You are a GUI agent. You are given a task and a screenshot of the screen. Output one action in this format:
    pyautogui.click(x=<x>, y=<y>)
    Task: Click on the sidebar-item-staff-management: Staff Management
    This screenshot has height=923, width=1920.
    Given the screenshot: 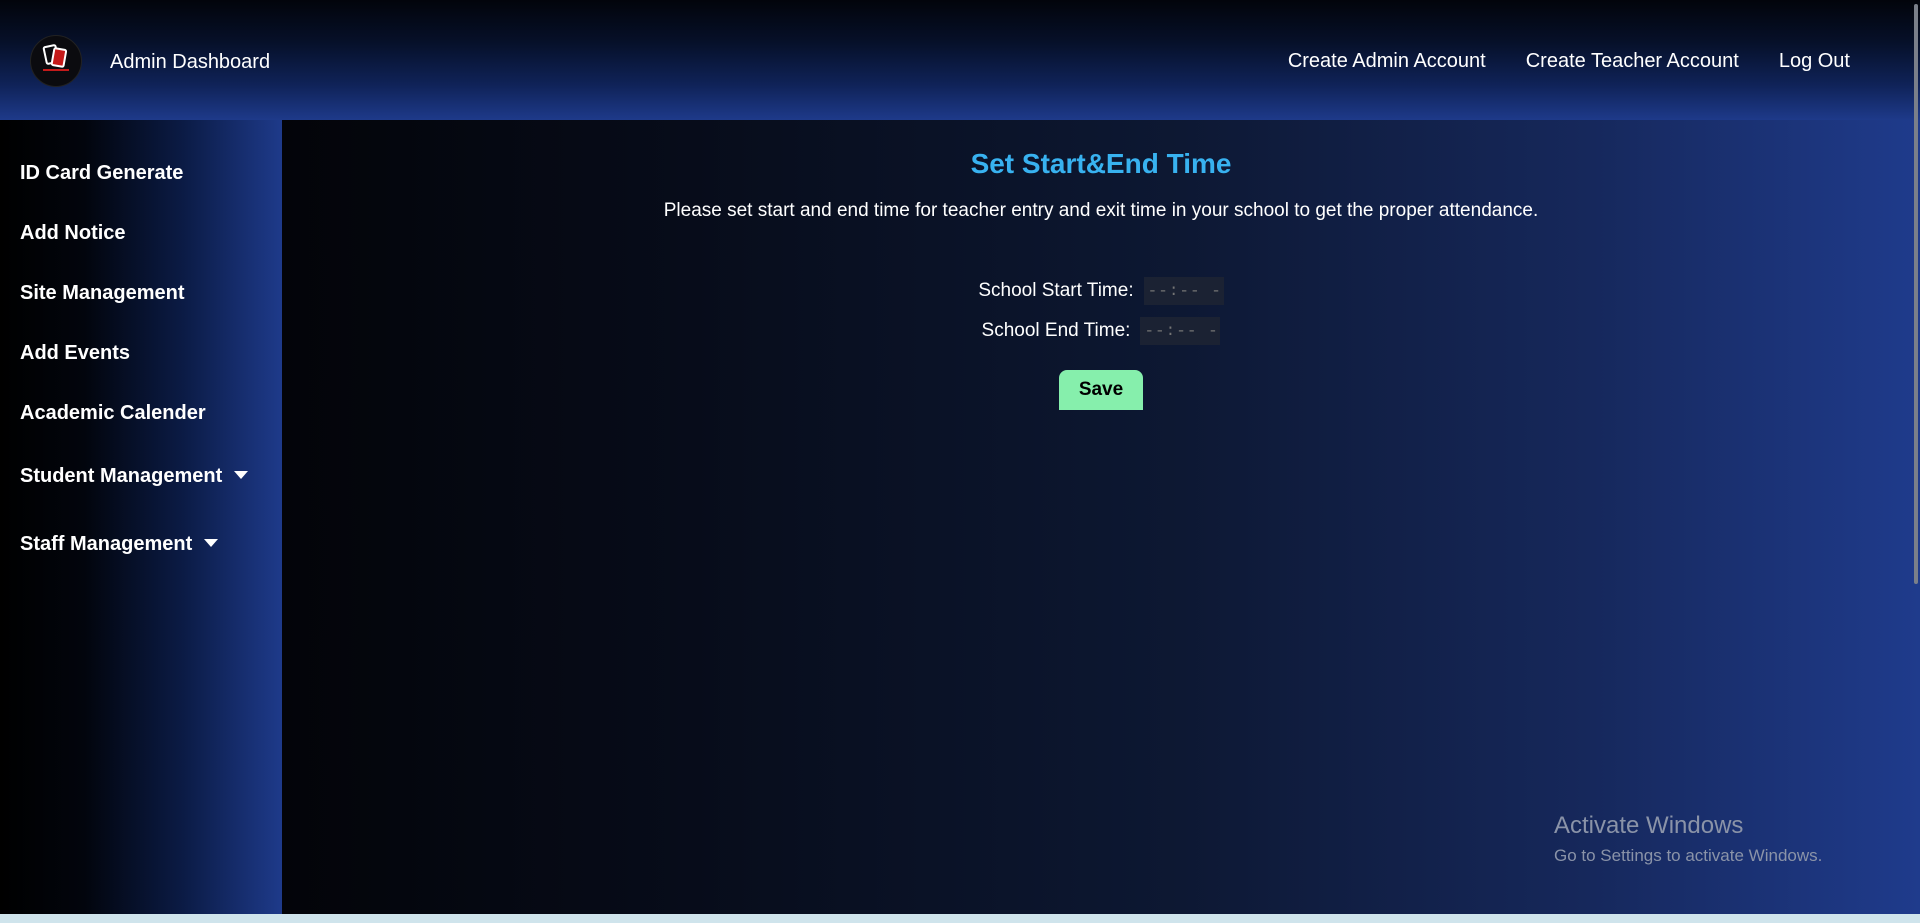 What is the action you would take?
    pyautogui.click(x=119, y=544)
    